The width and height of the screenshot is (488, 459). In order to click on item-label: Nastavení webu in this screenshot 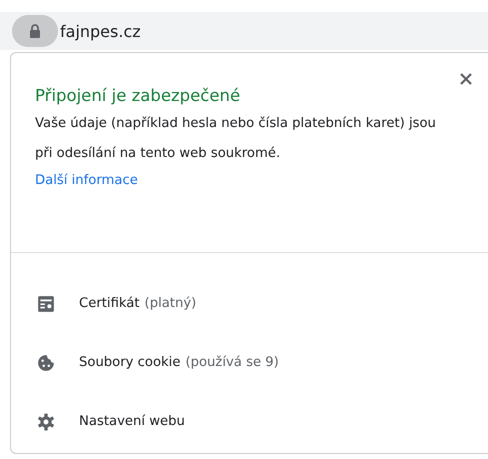, I will do `click(132, 421)`.